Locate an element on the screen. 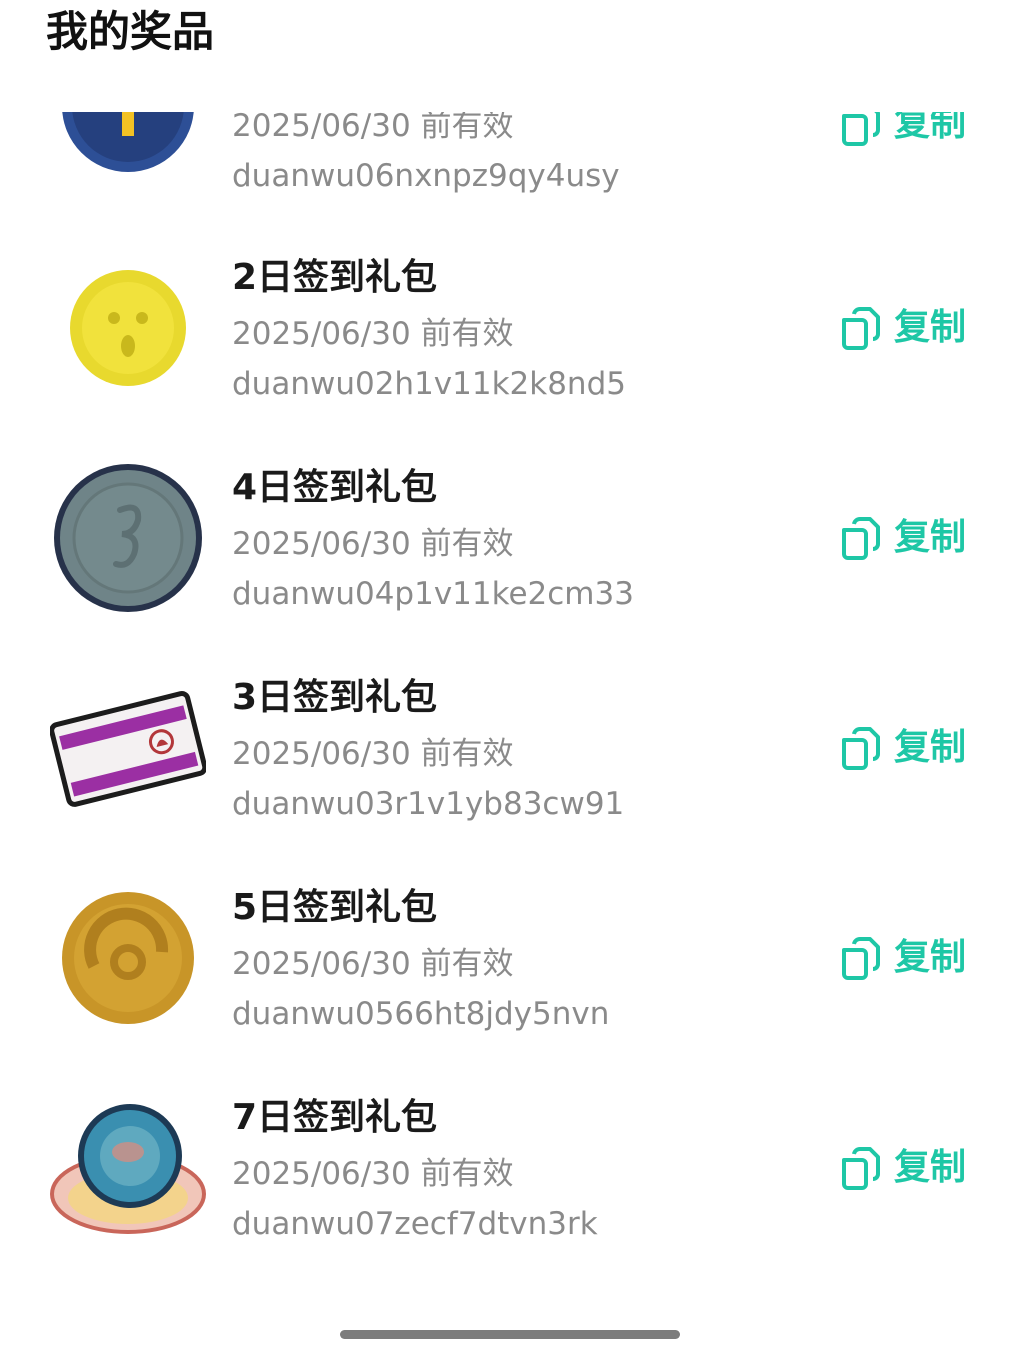 Image resolution: width=1020 pixels, height=1360 pixels. prize-code: duanwu03r1v1yb83cw91 is located at coordinates (428, 804).